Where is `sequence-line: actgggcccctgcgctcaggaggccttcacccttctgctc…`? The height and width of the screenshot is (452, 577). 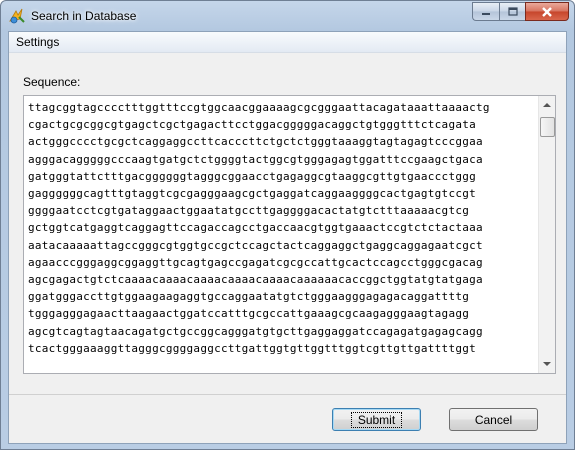 sequence-line: actgggcccctgcgctcaggaggccttcacccttctgctc… is located at coordinates (255, 142).